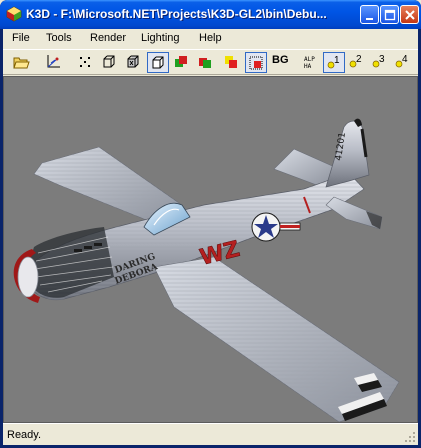  I want to click on alpha-icon: ALP HA, so click(309, 63).